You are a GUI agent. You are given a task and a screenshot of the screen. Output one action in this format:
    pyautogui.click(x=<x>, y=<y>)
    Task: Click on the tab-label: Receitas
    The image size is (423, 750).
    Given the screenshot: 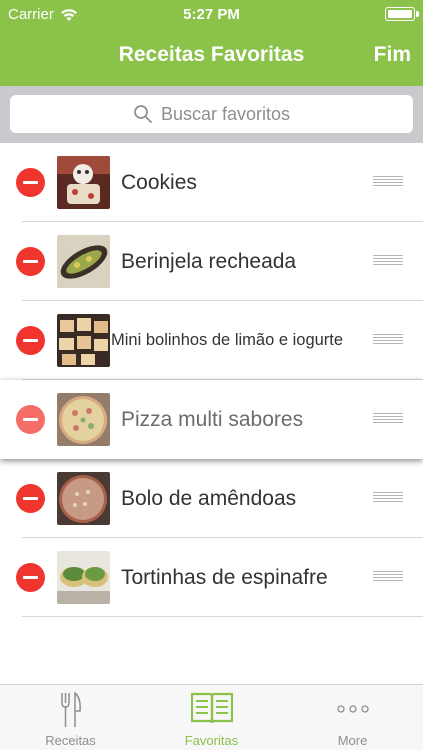 What is the action you would take?
    pyautogui.click(x=70, y=740)
    